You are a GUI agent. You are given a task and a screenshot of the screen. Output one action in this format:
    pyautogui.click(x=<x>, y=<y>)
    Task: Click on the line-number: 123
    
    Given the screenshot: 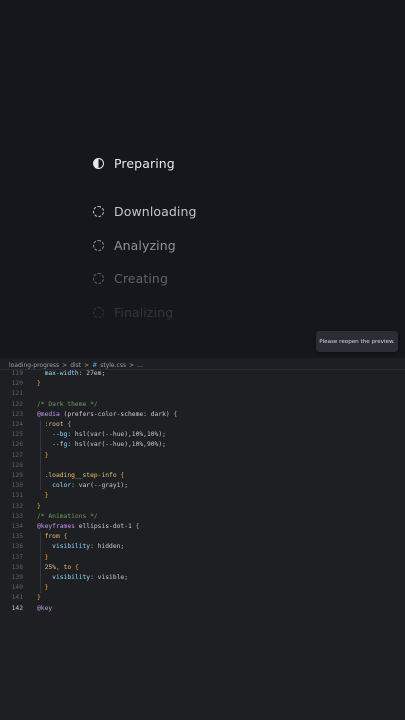 What is the action you would take?
    pyautogui.click(x=17, y=414)
    